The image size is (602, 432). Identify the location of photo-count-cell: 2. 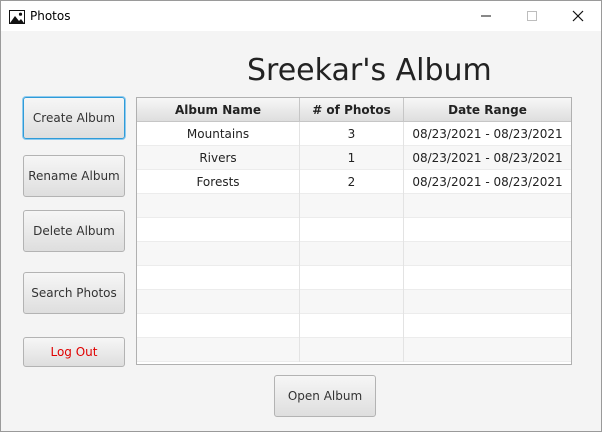
(352, 182).